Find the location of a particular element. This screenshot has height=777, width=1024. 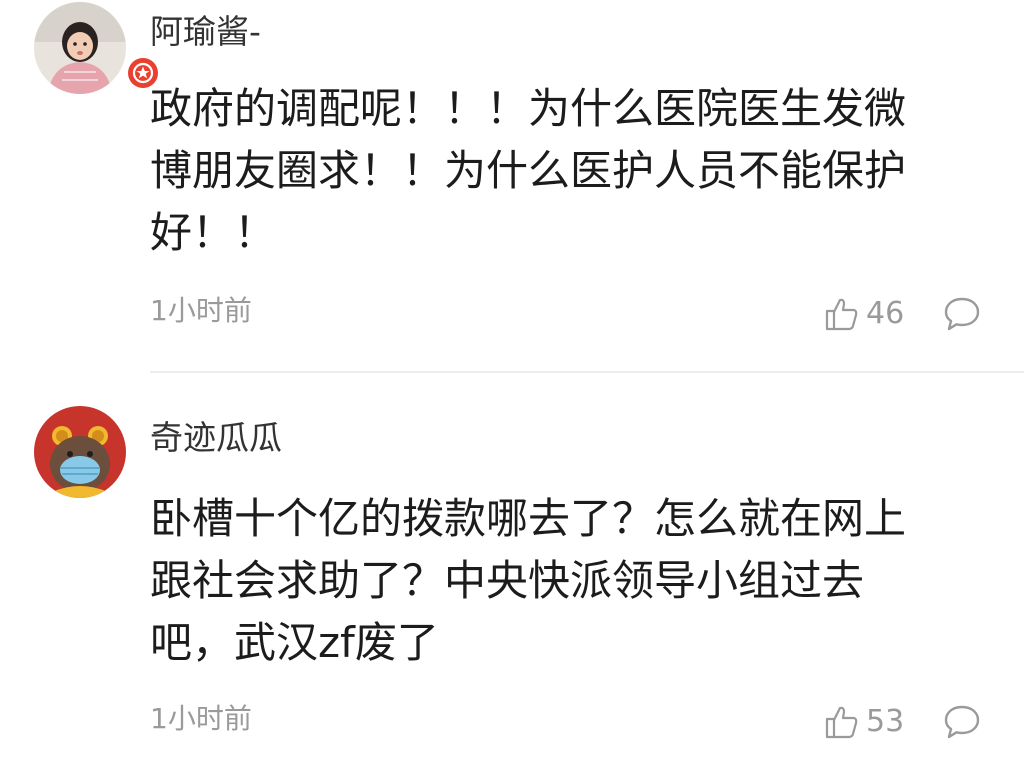

username: 阿瑜酱- is located at coordinates (205, 32).